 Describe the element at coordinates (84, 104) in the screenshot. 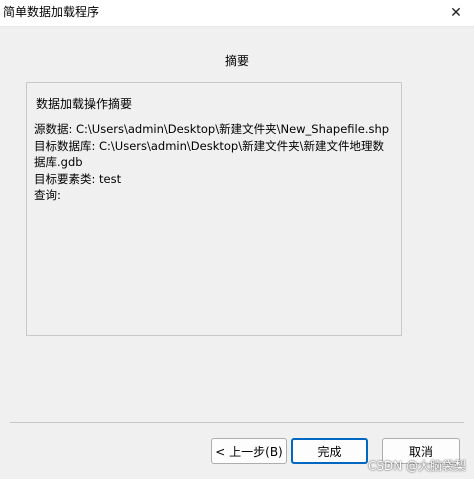

I see `summary-group-label: 数据加载操作摘要` at that location.